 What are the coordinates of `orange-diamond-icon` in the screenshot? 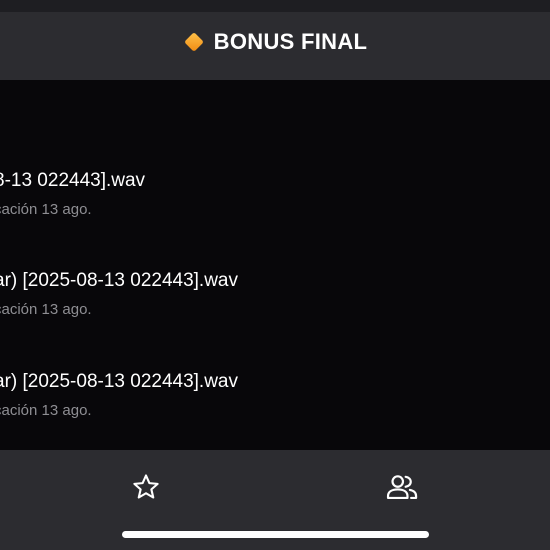 It's located at (193, 42).